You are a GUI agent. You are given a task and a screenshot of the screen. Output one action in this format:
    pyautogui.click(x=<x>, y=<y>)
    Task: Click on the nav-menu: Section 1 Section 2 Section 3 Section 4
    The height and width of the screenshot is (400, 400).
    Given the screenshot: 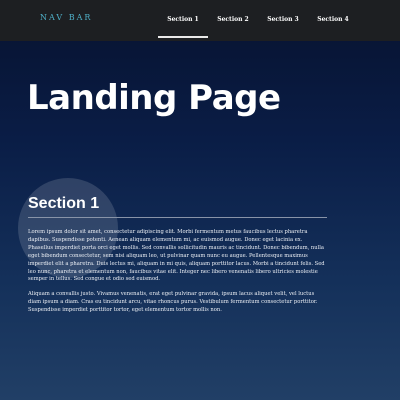 What is the action you would take?
    pyautogui.click(x=258, y=19)
    